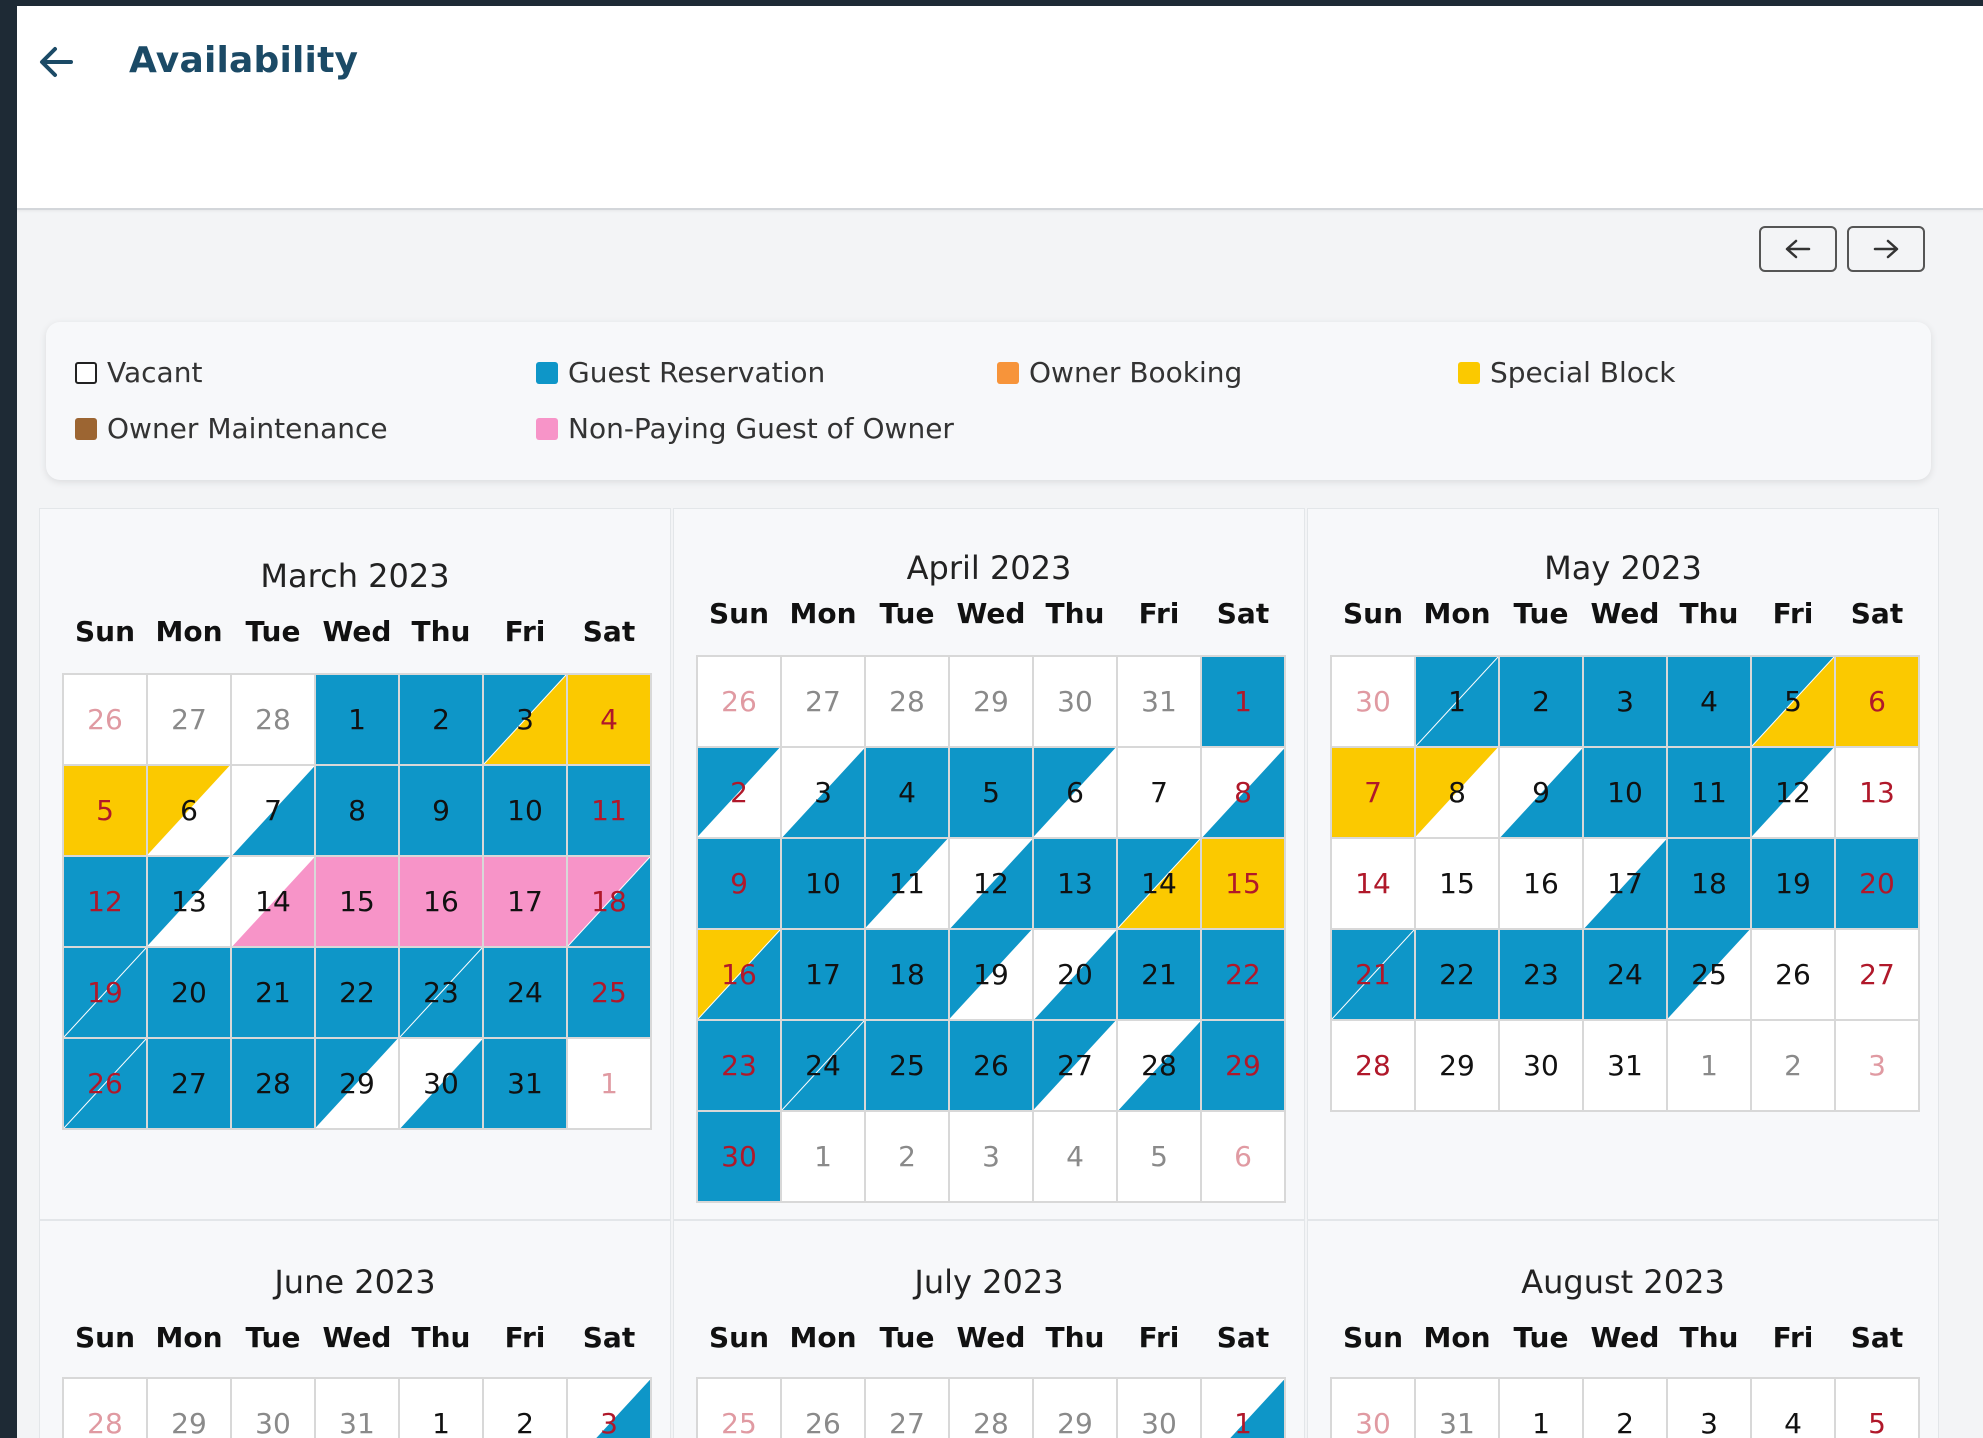  What do you see at coordinates (1243, 1156) in the screenshot?
I see `day-cell-outside-month: 6` at bounding box center [1243, 1156].